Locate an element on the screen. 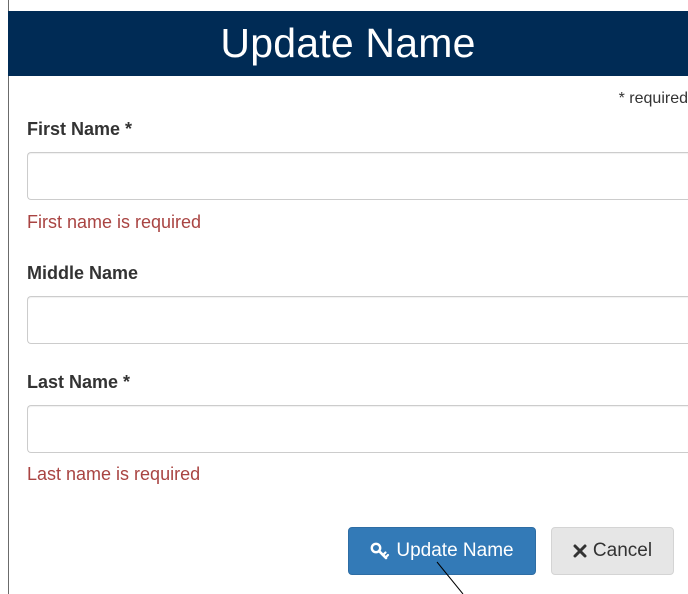 The height and width of the screenshot is (594, 688). first-name-error: First name is required is located at coordinates (114, 222).